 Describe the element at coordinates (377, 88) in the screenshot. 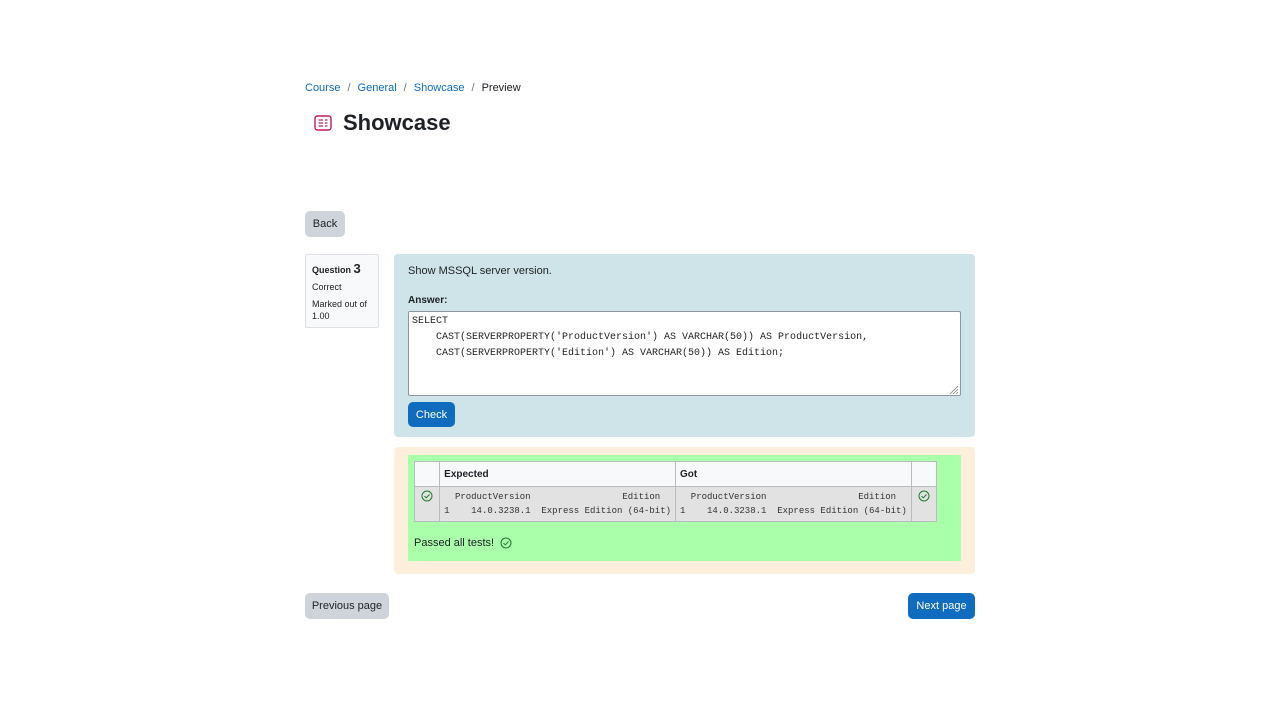

I see `breadcrumb-general: General` at that location.